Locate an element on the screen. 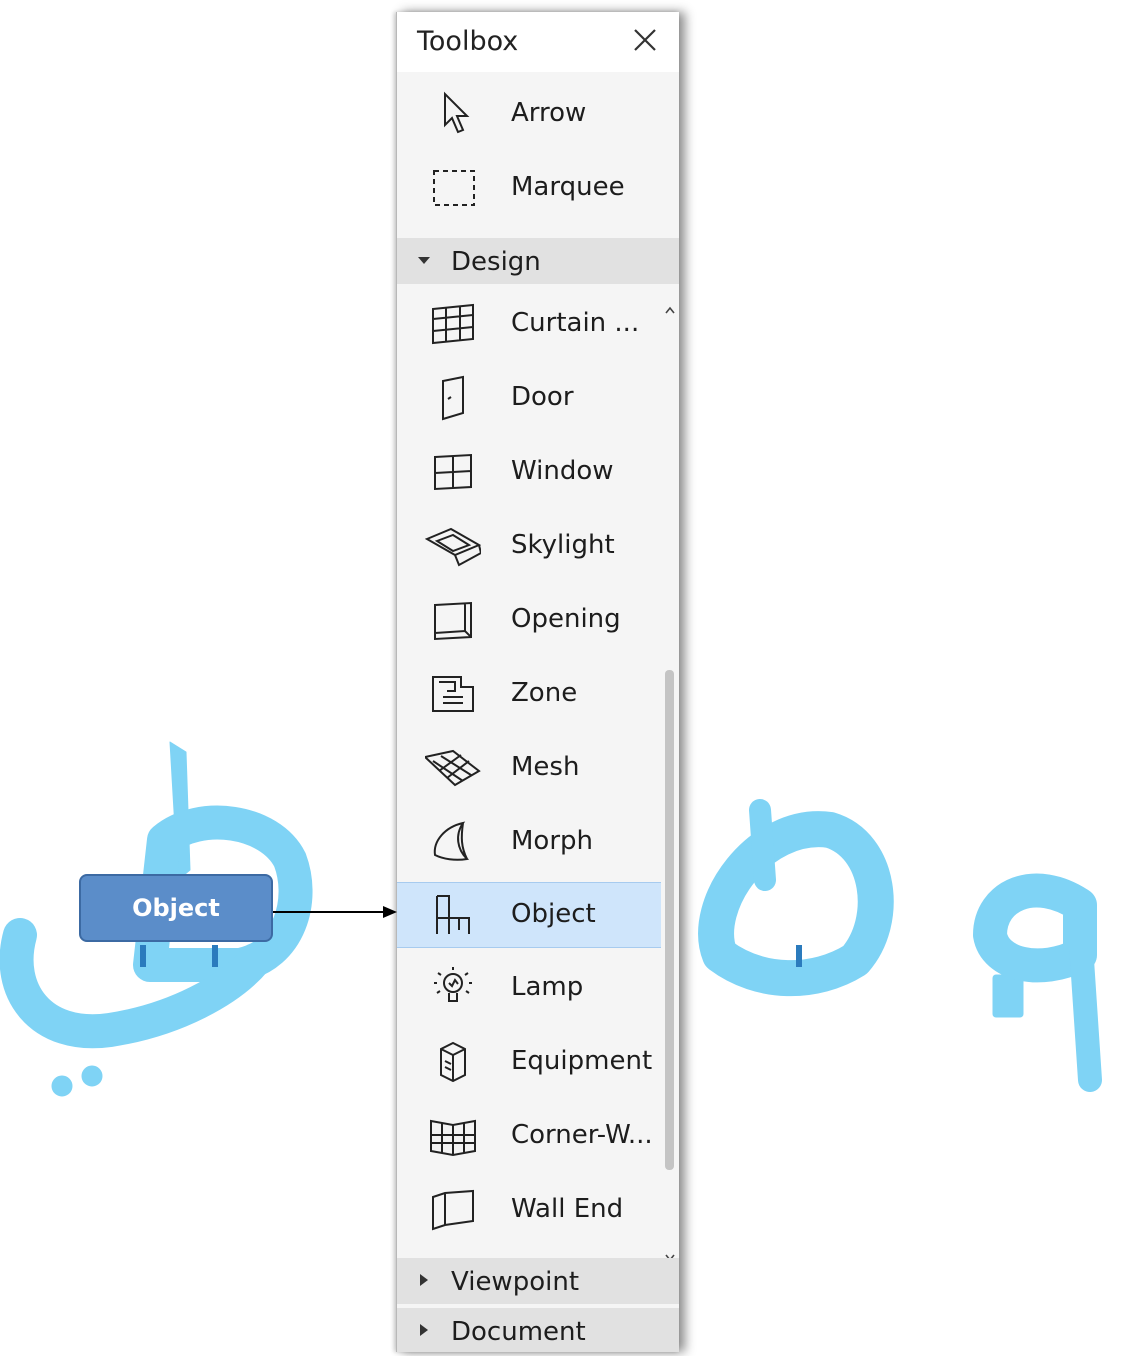 The width and height of the screenshot is (1126, 1356). tool-label: Object is located at coordinates (553, 914).